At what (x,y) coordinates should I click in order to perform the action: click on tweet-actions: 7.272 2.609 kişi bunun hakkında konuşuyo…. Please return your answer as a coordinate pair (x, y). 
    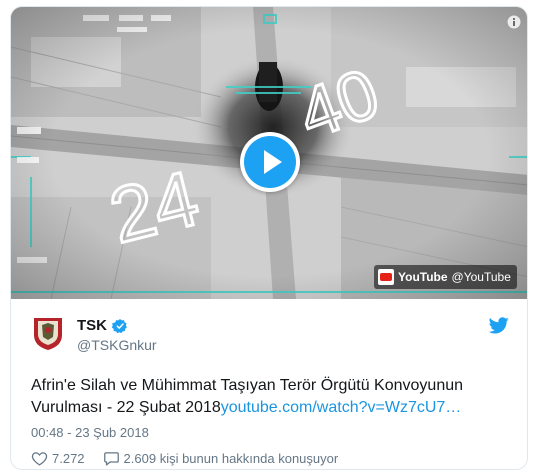
    Looking at the image, I should click on (193, 458).